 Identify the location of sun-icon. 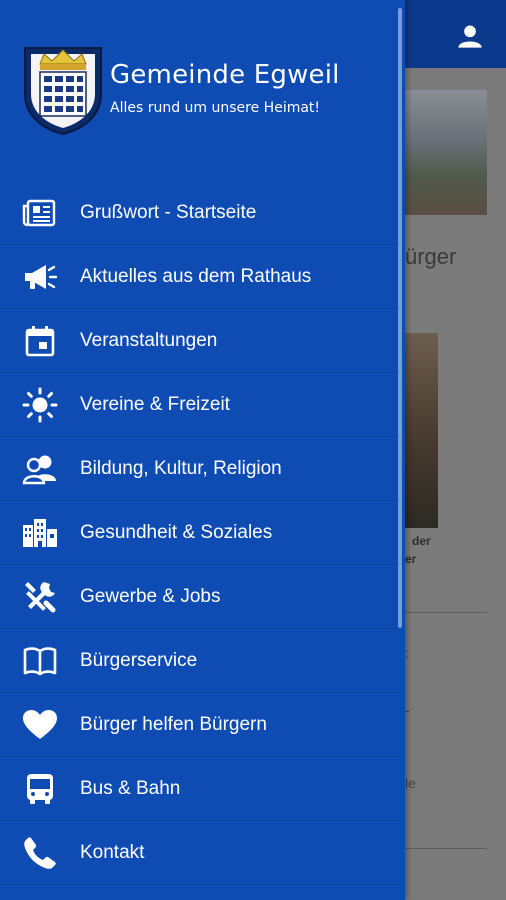
(40, 404).